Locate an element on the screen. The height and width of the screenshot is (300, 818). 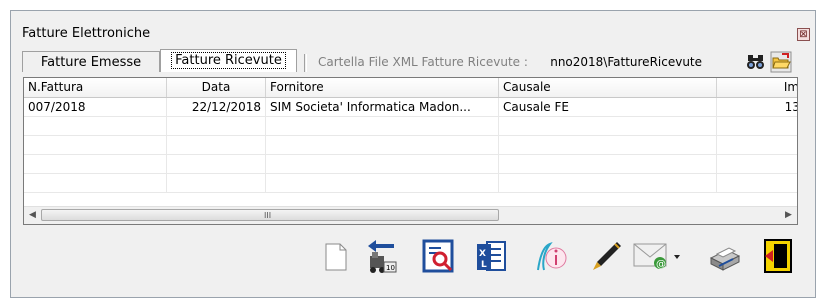
exit-icon is located at coordinates (778, 256).